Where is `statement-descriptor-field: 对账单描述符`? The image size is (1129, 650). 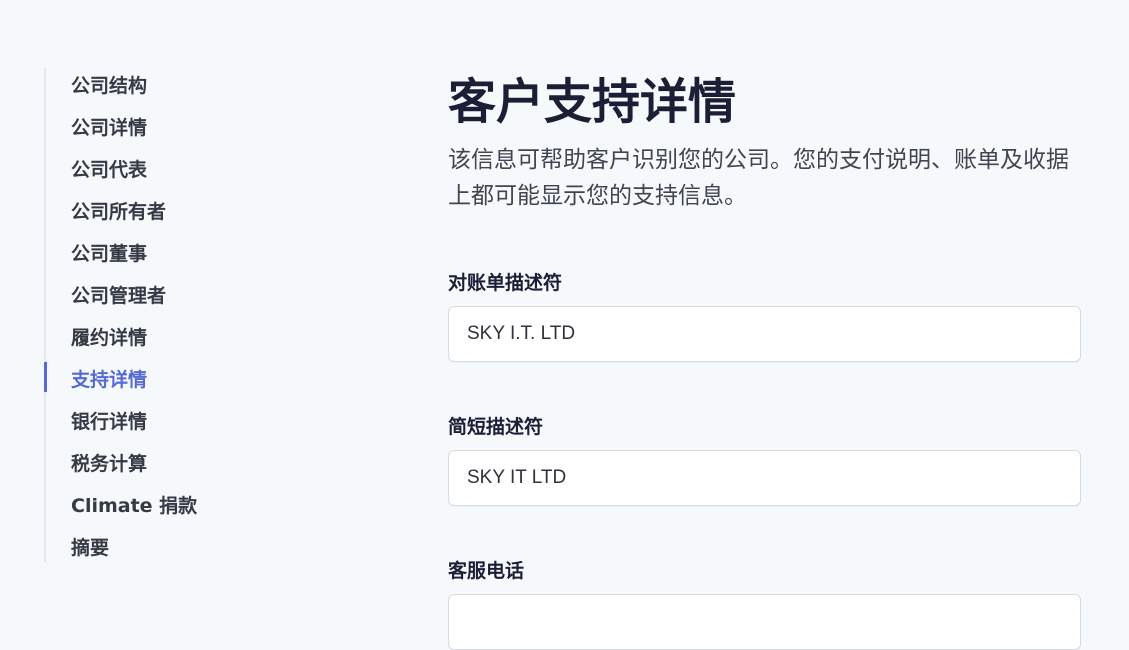 statement-descriptor-field: 对账单描述符 is located at coordinates (764, 316).